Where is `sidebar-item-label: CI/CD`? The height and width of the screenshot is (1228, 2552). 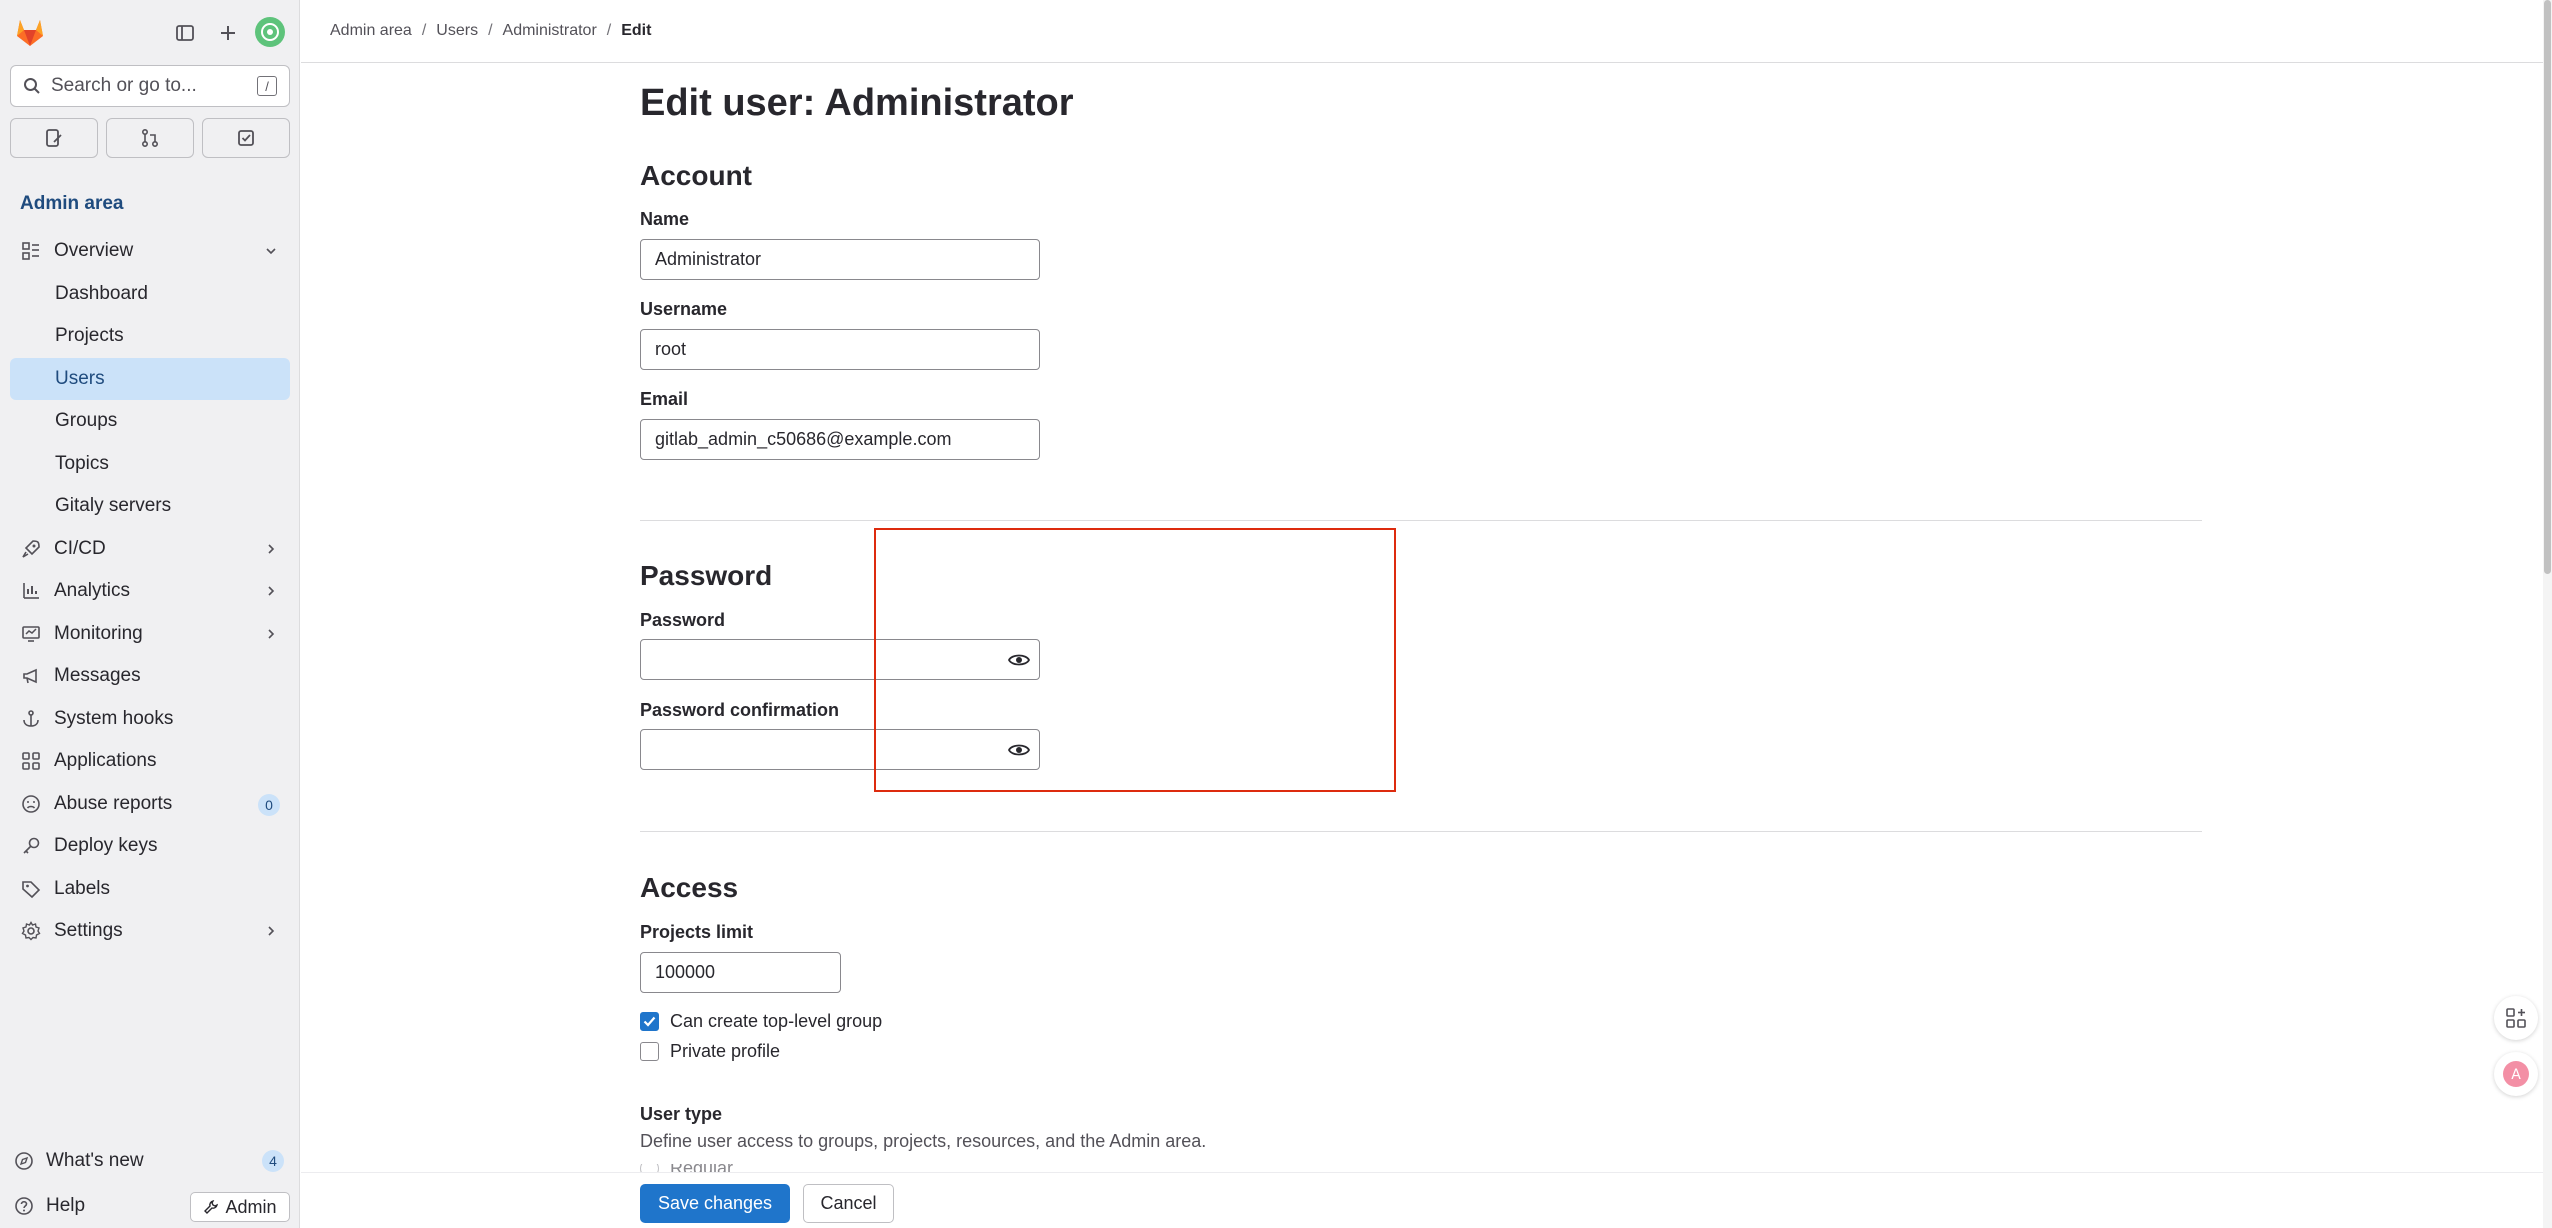 sidebar-item-label: CI/CD is located at coordinates (80, 548).